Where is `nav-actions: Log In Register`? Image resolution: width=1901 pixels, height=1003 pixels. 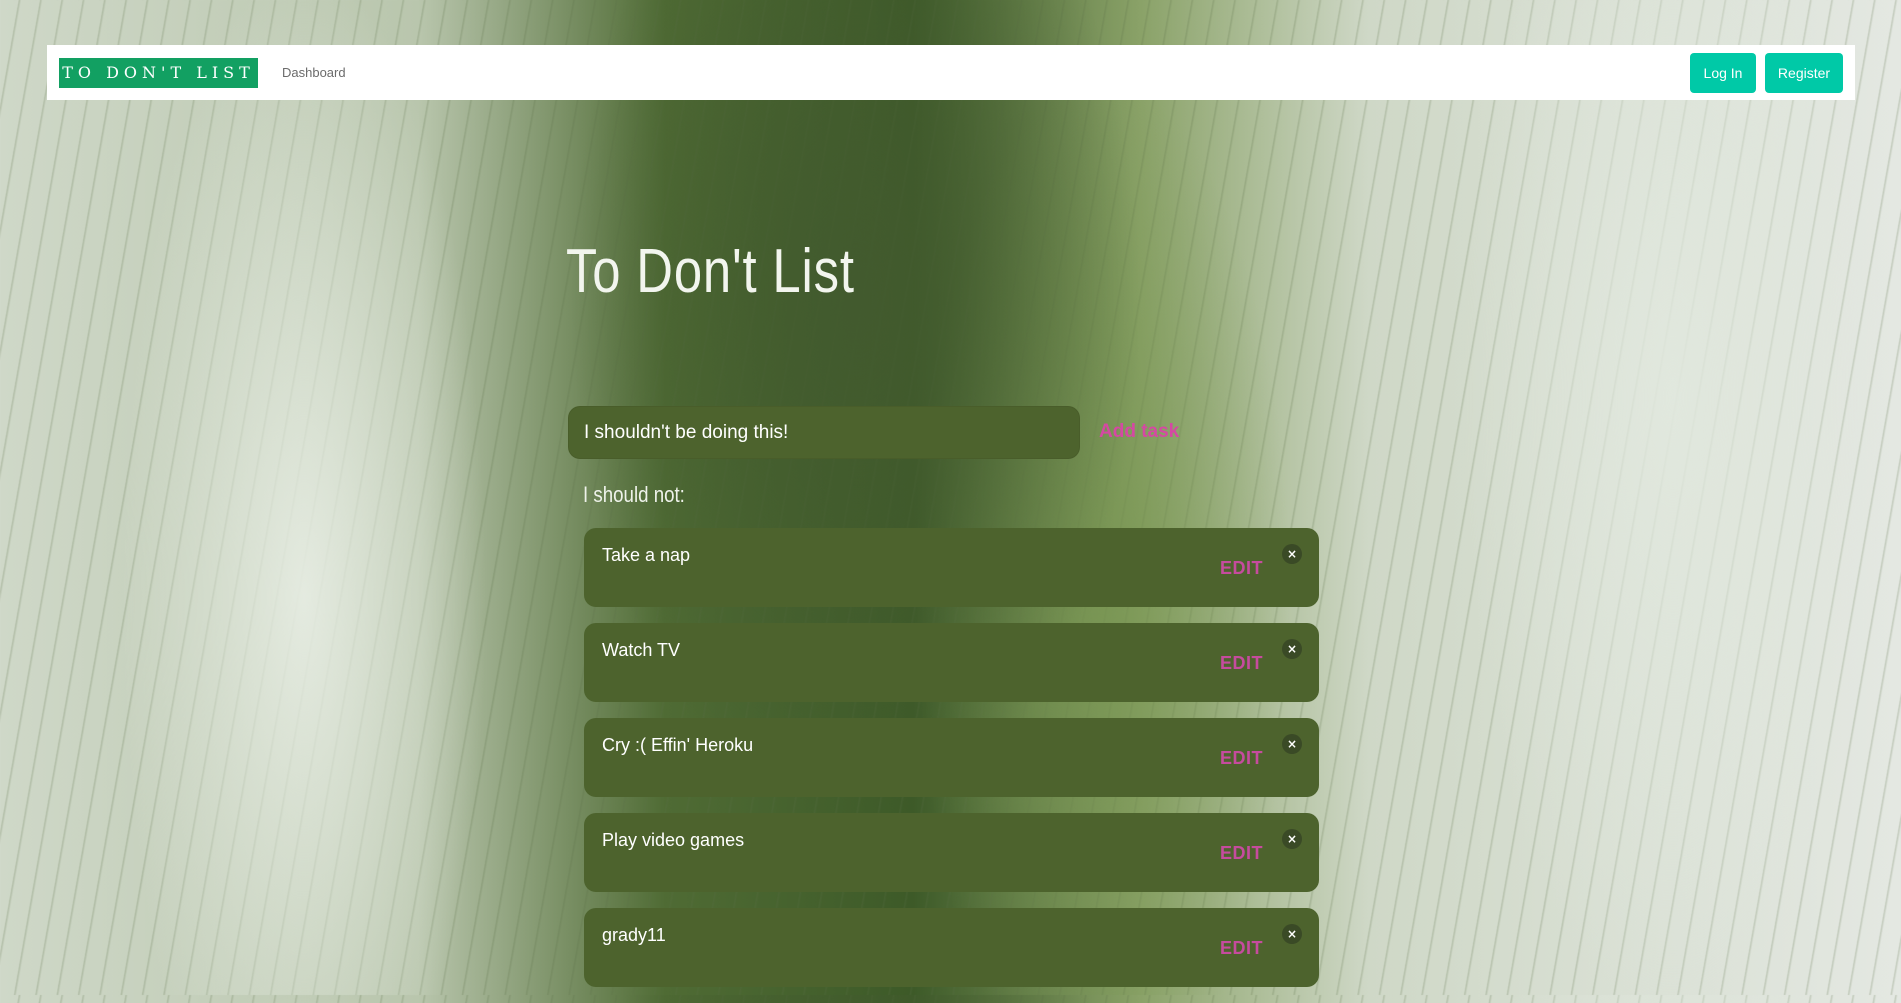 nav-actions: Log In Register is located at coordinates (1766, 72).